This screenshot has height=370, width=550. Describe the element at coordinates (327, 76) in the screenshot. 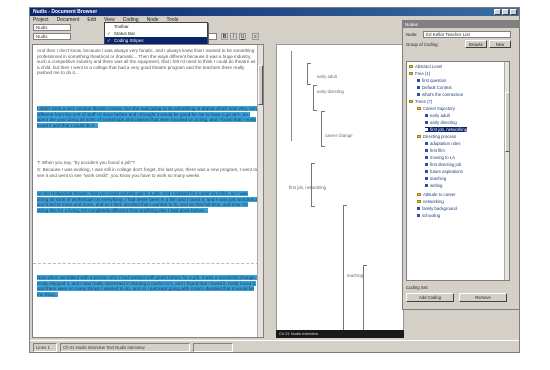

I see `margin-label: early adult` at that location.